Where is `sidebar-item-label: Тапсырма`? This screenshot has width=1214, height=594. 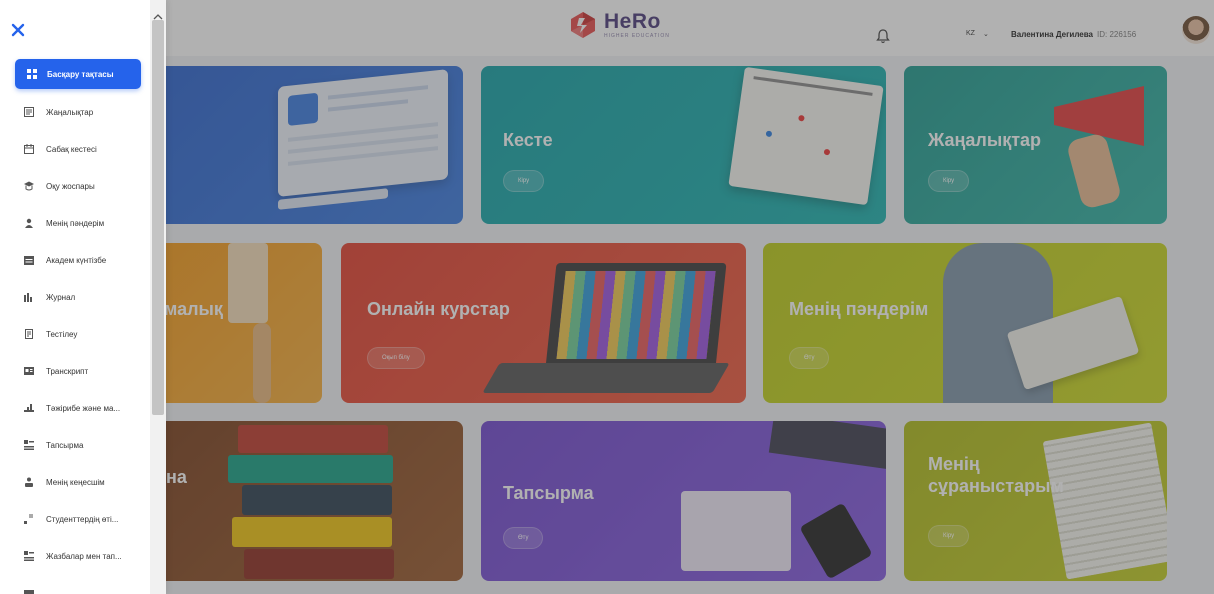 sidebar-item-label: Тапсырма is located at coordinates (65, 445).